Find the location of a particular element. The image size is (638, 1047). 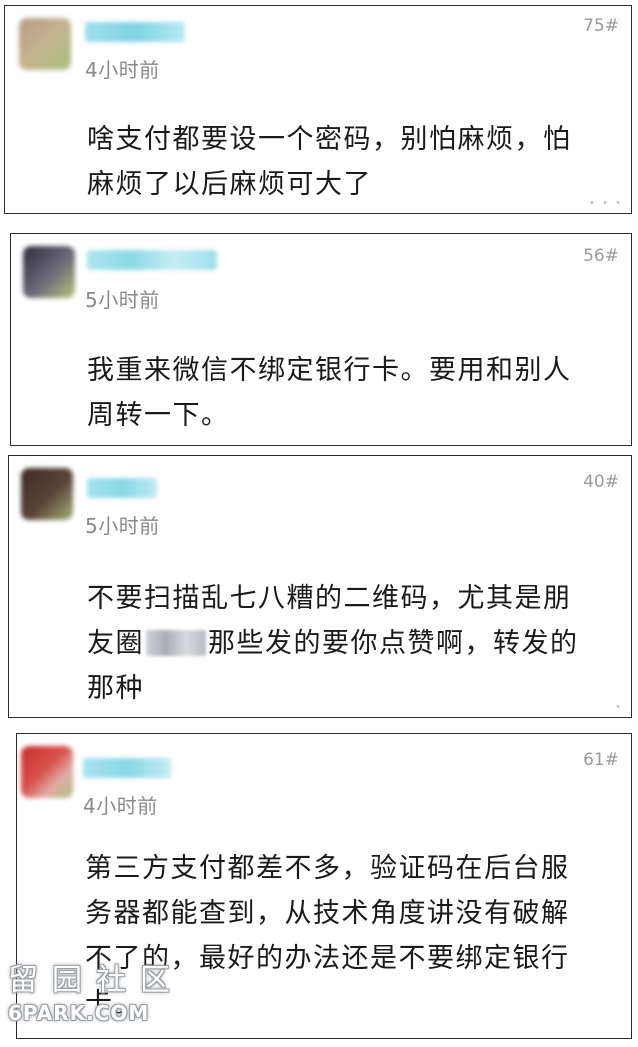

comment-line: 麻烦了以后麻烦可大了 is located at coordinates (229, 184).